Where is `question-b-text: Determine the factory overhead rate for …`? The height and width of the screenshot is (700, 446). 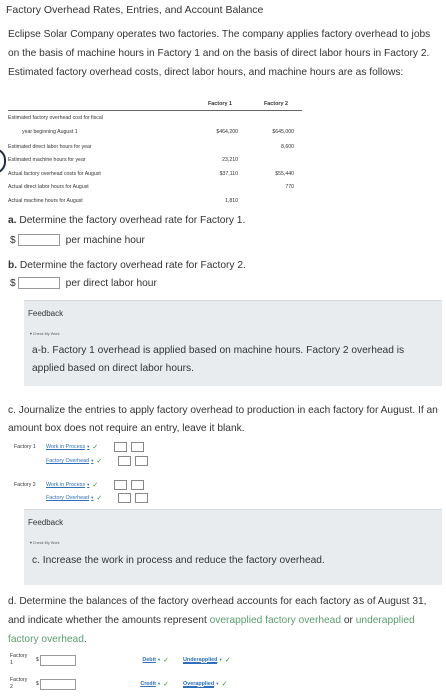
question-b-text: Determine the factory overhead rate for … is located at coordinates (132, 265).